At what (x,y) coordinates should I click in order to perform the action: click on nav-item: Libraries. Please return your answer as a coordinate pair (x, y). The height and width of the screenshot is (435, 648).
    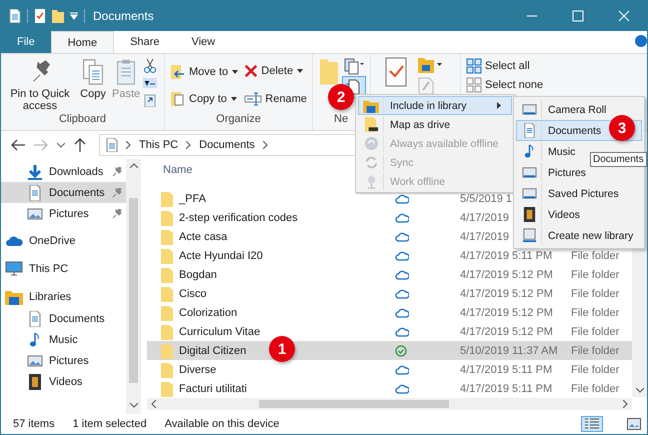
    Looking at the image, I should click on (63, 294).